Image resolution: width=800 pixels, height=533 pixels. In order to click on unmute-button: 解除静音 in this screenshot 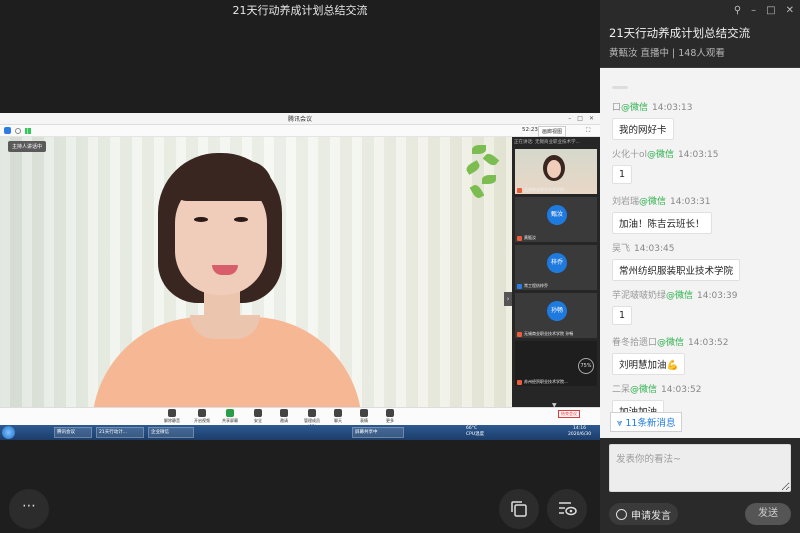, I will do `click(172, 416)`.